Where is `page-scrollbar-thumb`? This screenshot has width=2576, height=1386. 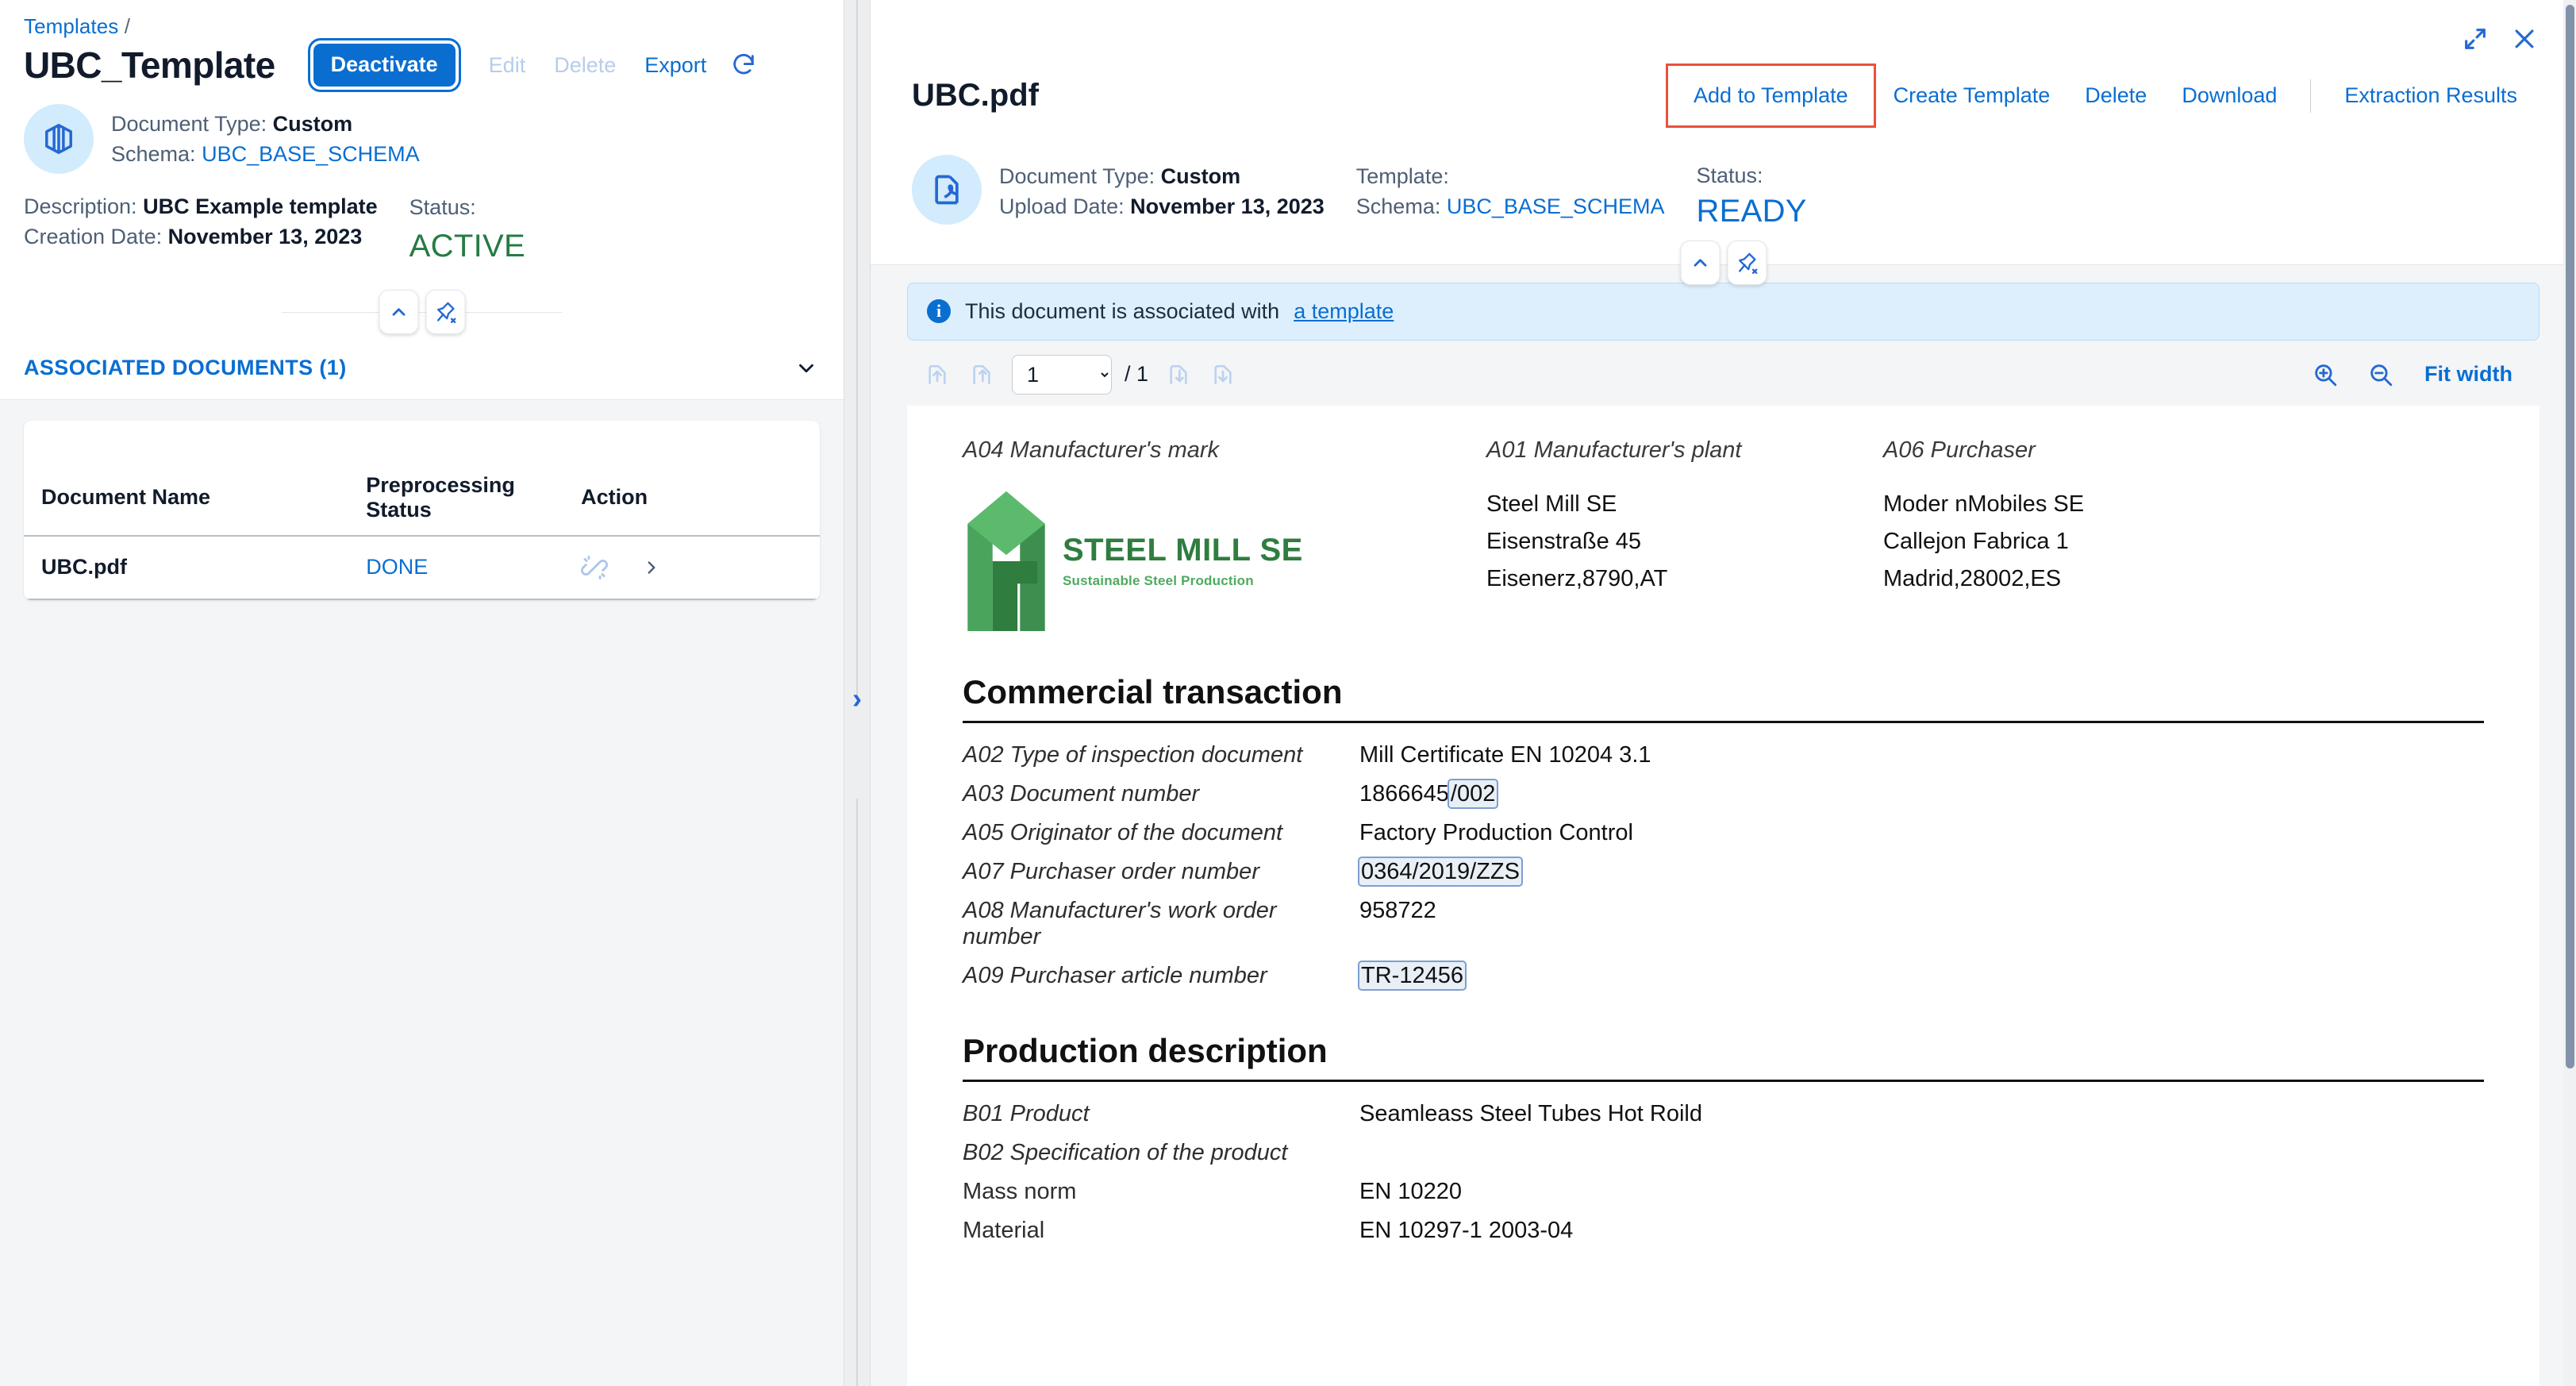 page-scrollbar-thumb is located at coordinates (2570, 536).